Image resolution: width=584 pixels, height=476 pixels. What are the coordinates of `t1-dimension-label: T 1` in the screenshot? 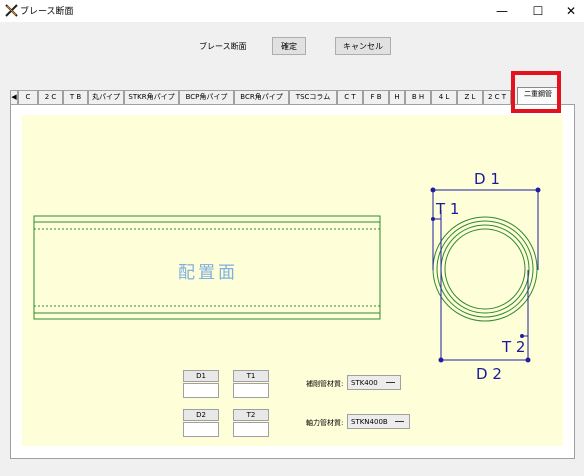 It's located at (448, 209).